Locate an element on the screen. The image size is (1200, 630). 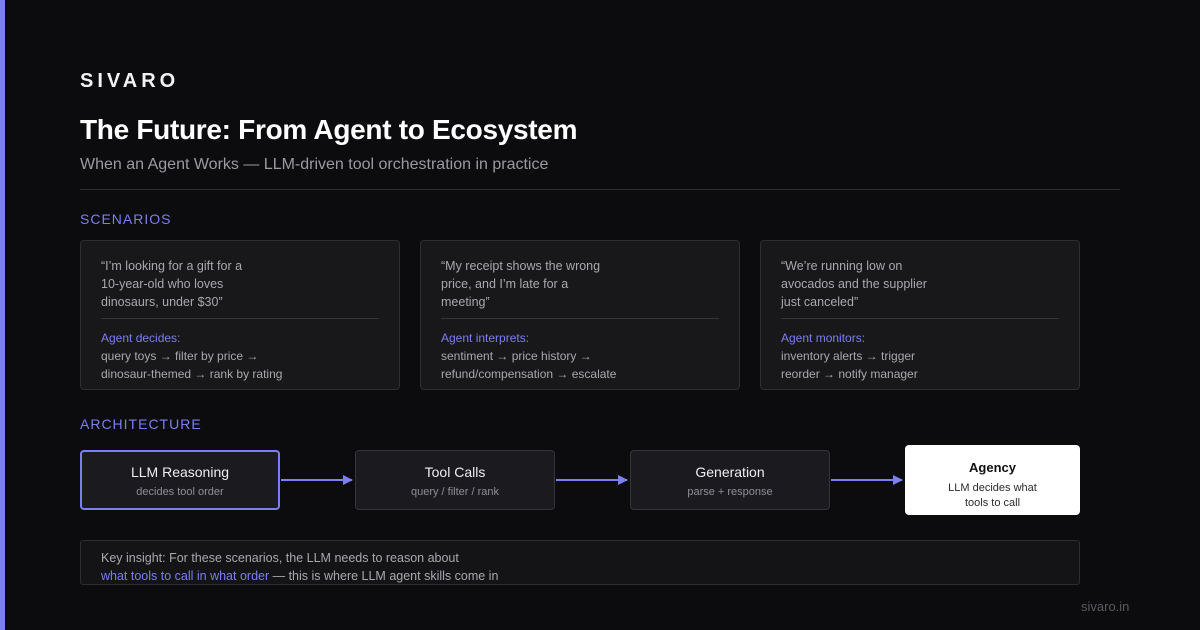
node-llm-reasoning: LLM Reasoning decides tool order is located at coordinates (180, 480).